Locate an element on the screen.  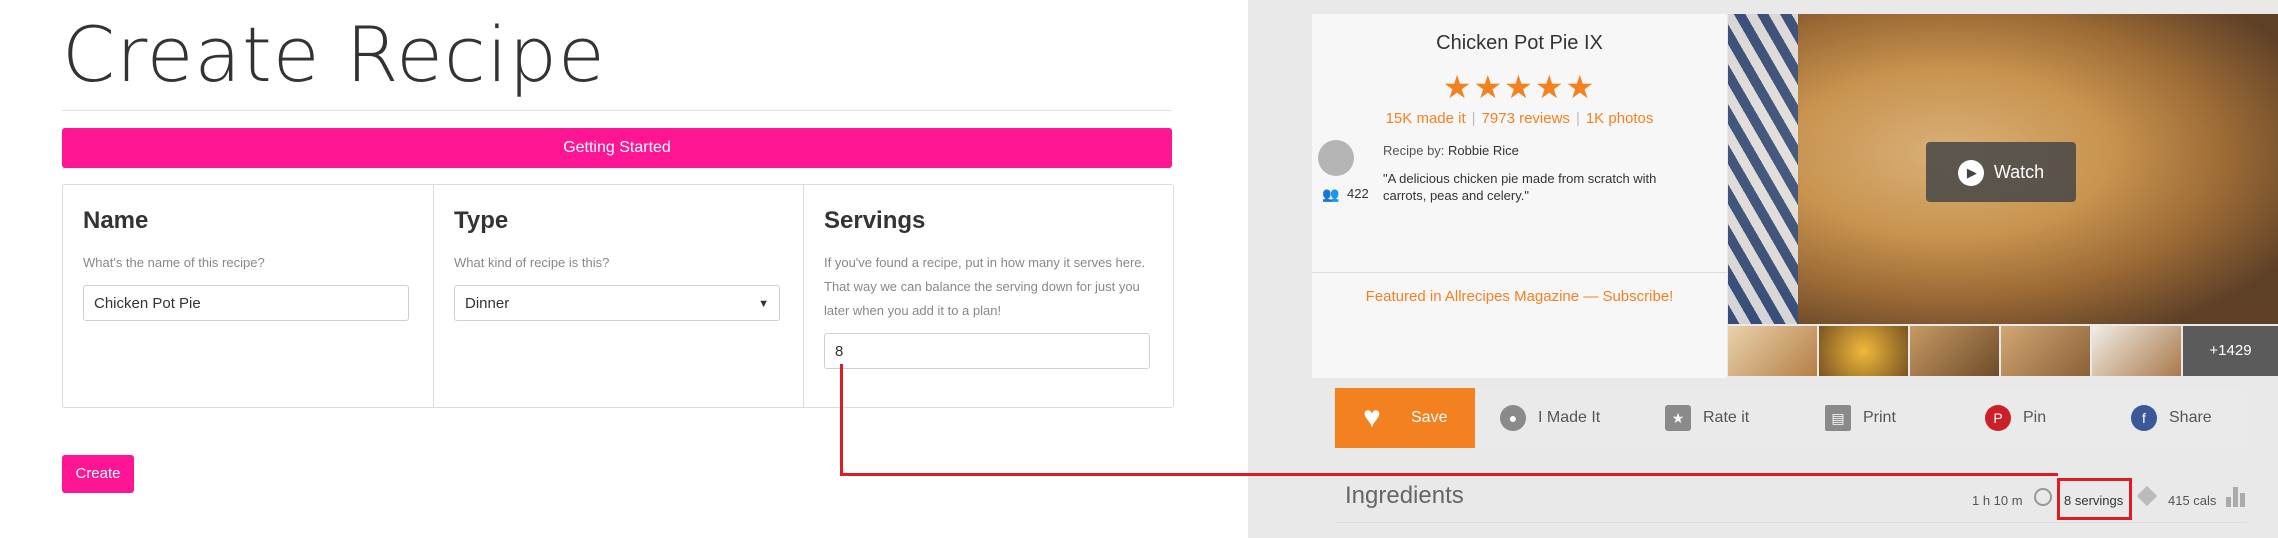
recipe-stats: 15K made it | 7973 reviews | 1K photos is located at coordinates (1519, 118).